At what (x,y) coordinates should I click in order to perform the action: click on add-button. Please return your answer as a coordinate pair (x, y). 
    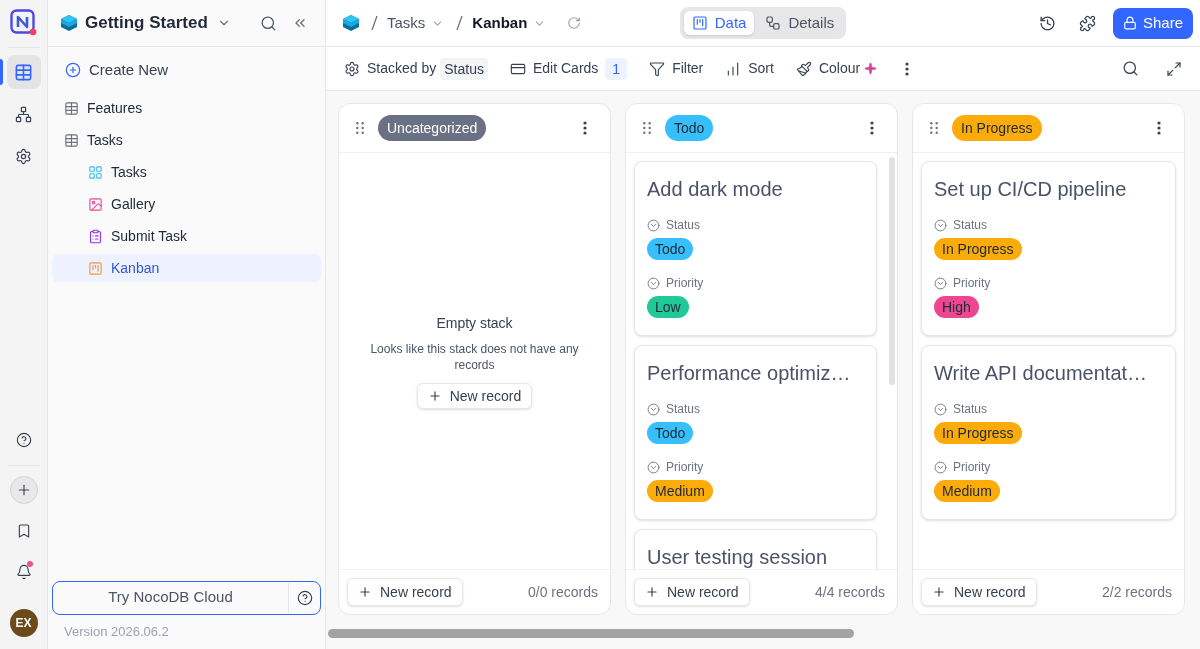
    Looking at the image, I should click on (23, 490).